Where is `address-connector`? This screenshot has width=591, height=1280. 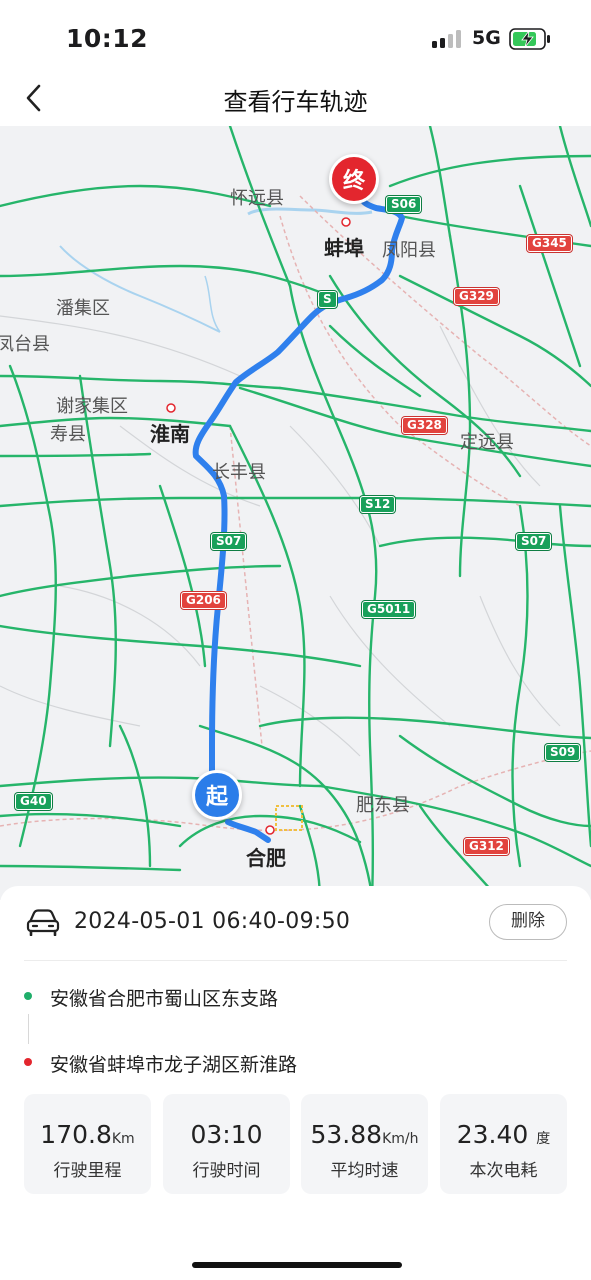
address-connector is located at coordinates (28, 1029).